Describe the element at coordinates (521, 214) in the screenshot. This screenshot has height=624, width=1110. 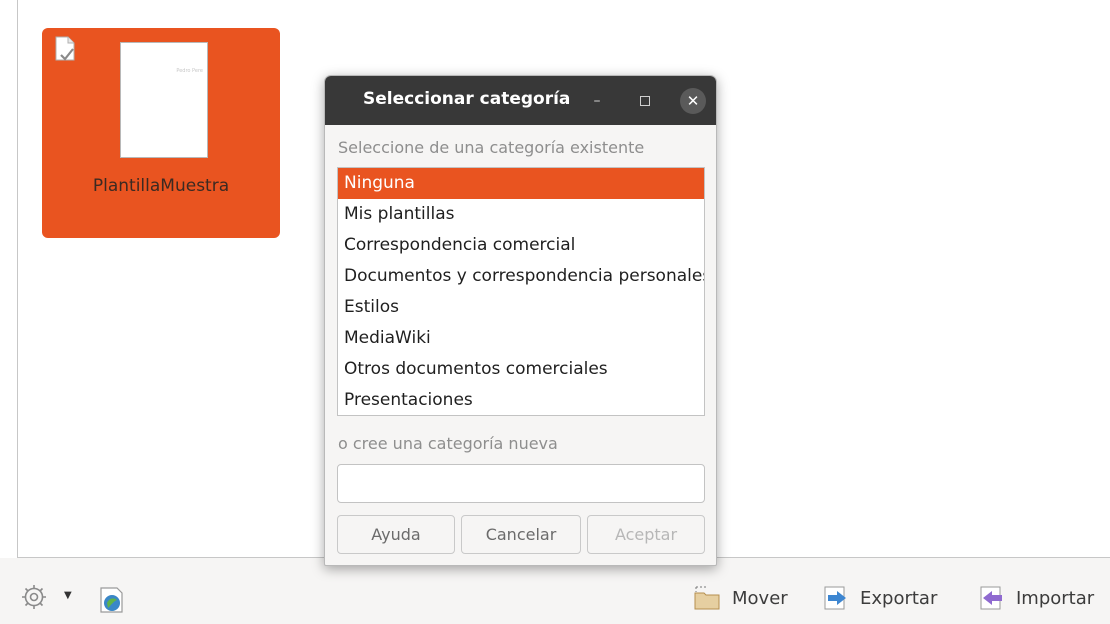
I see `category-item: Mis plantillas` at that location.